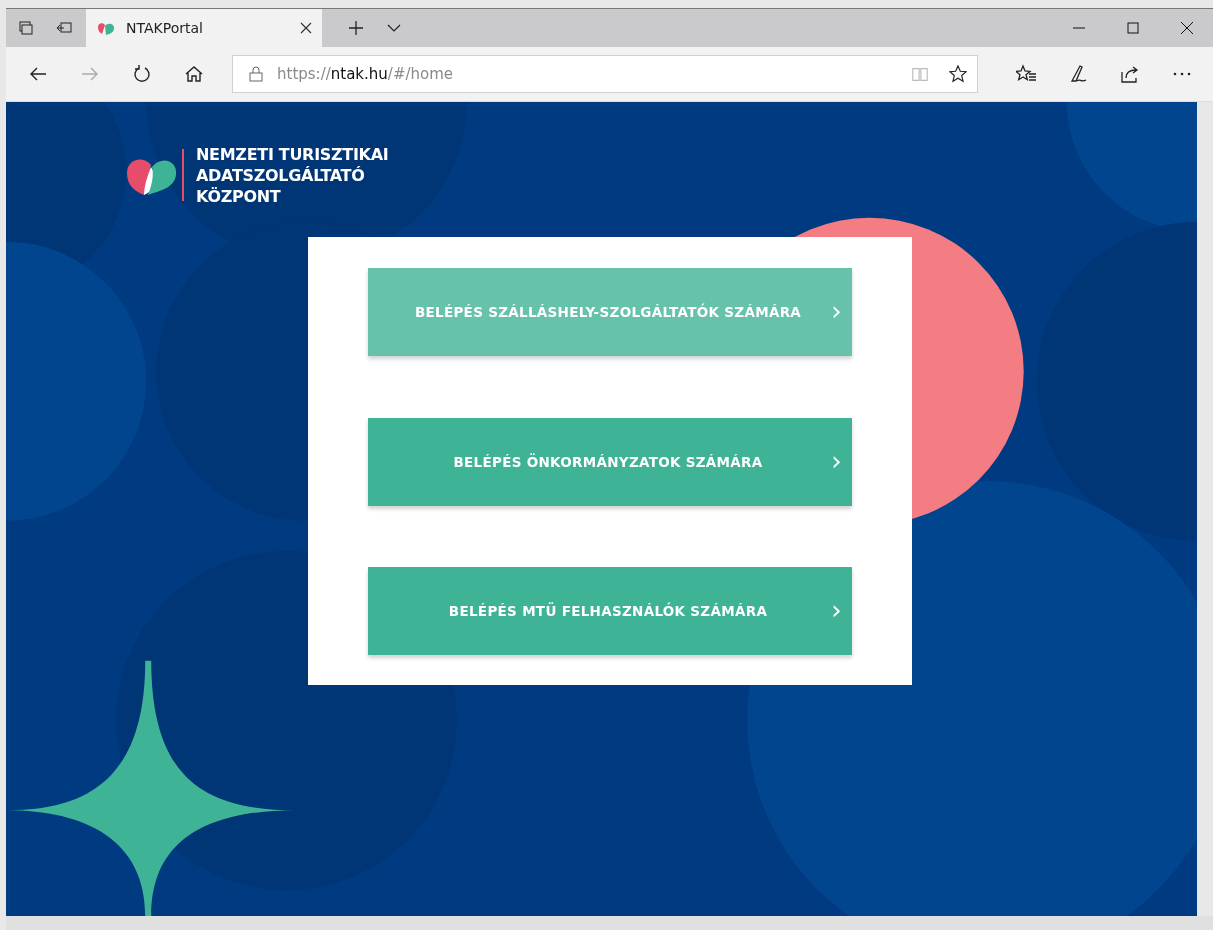  What do you see at coordinates (281, 175) in the screenshot?
I see `logo-text-line: ADATSZOLGÁLTATÓ` at bounding box center [281, 175].